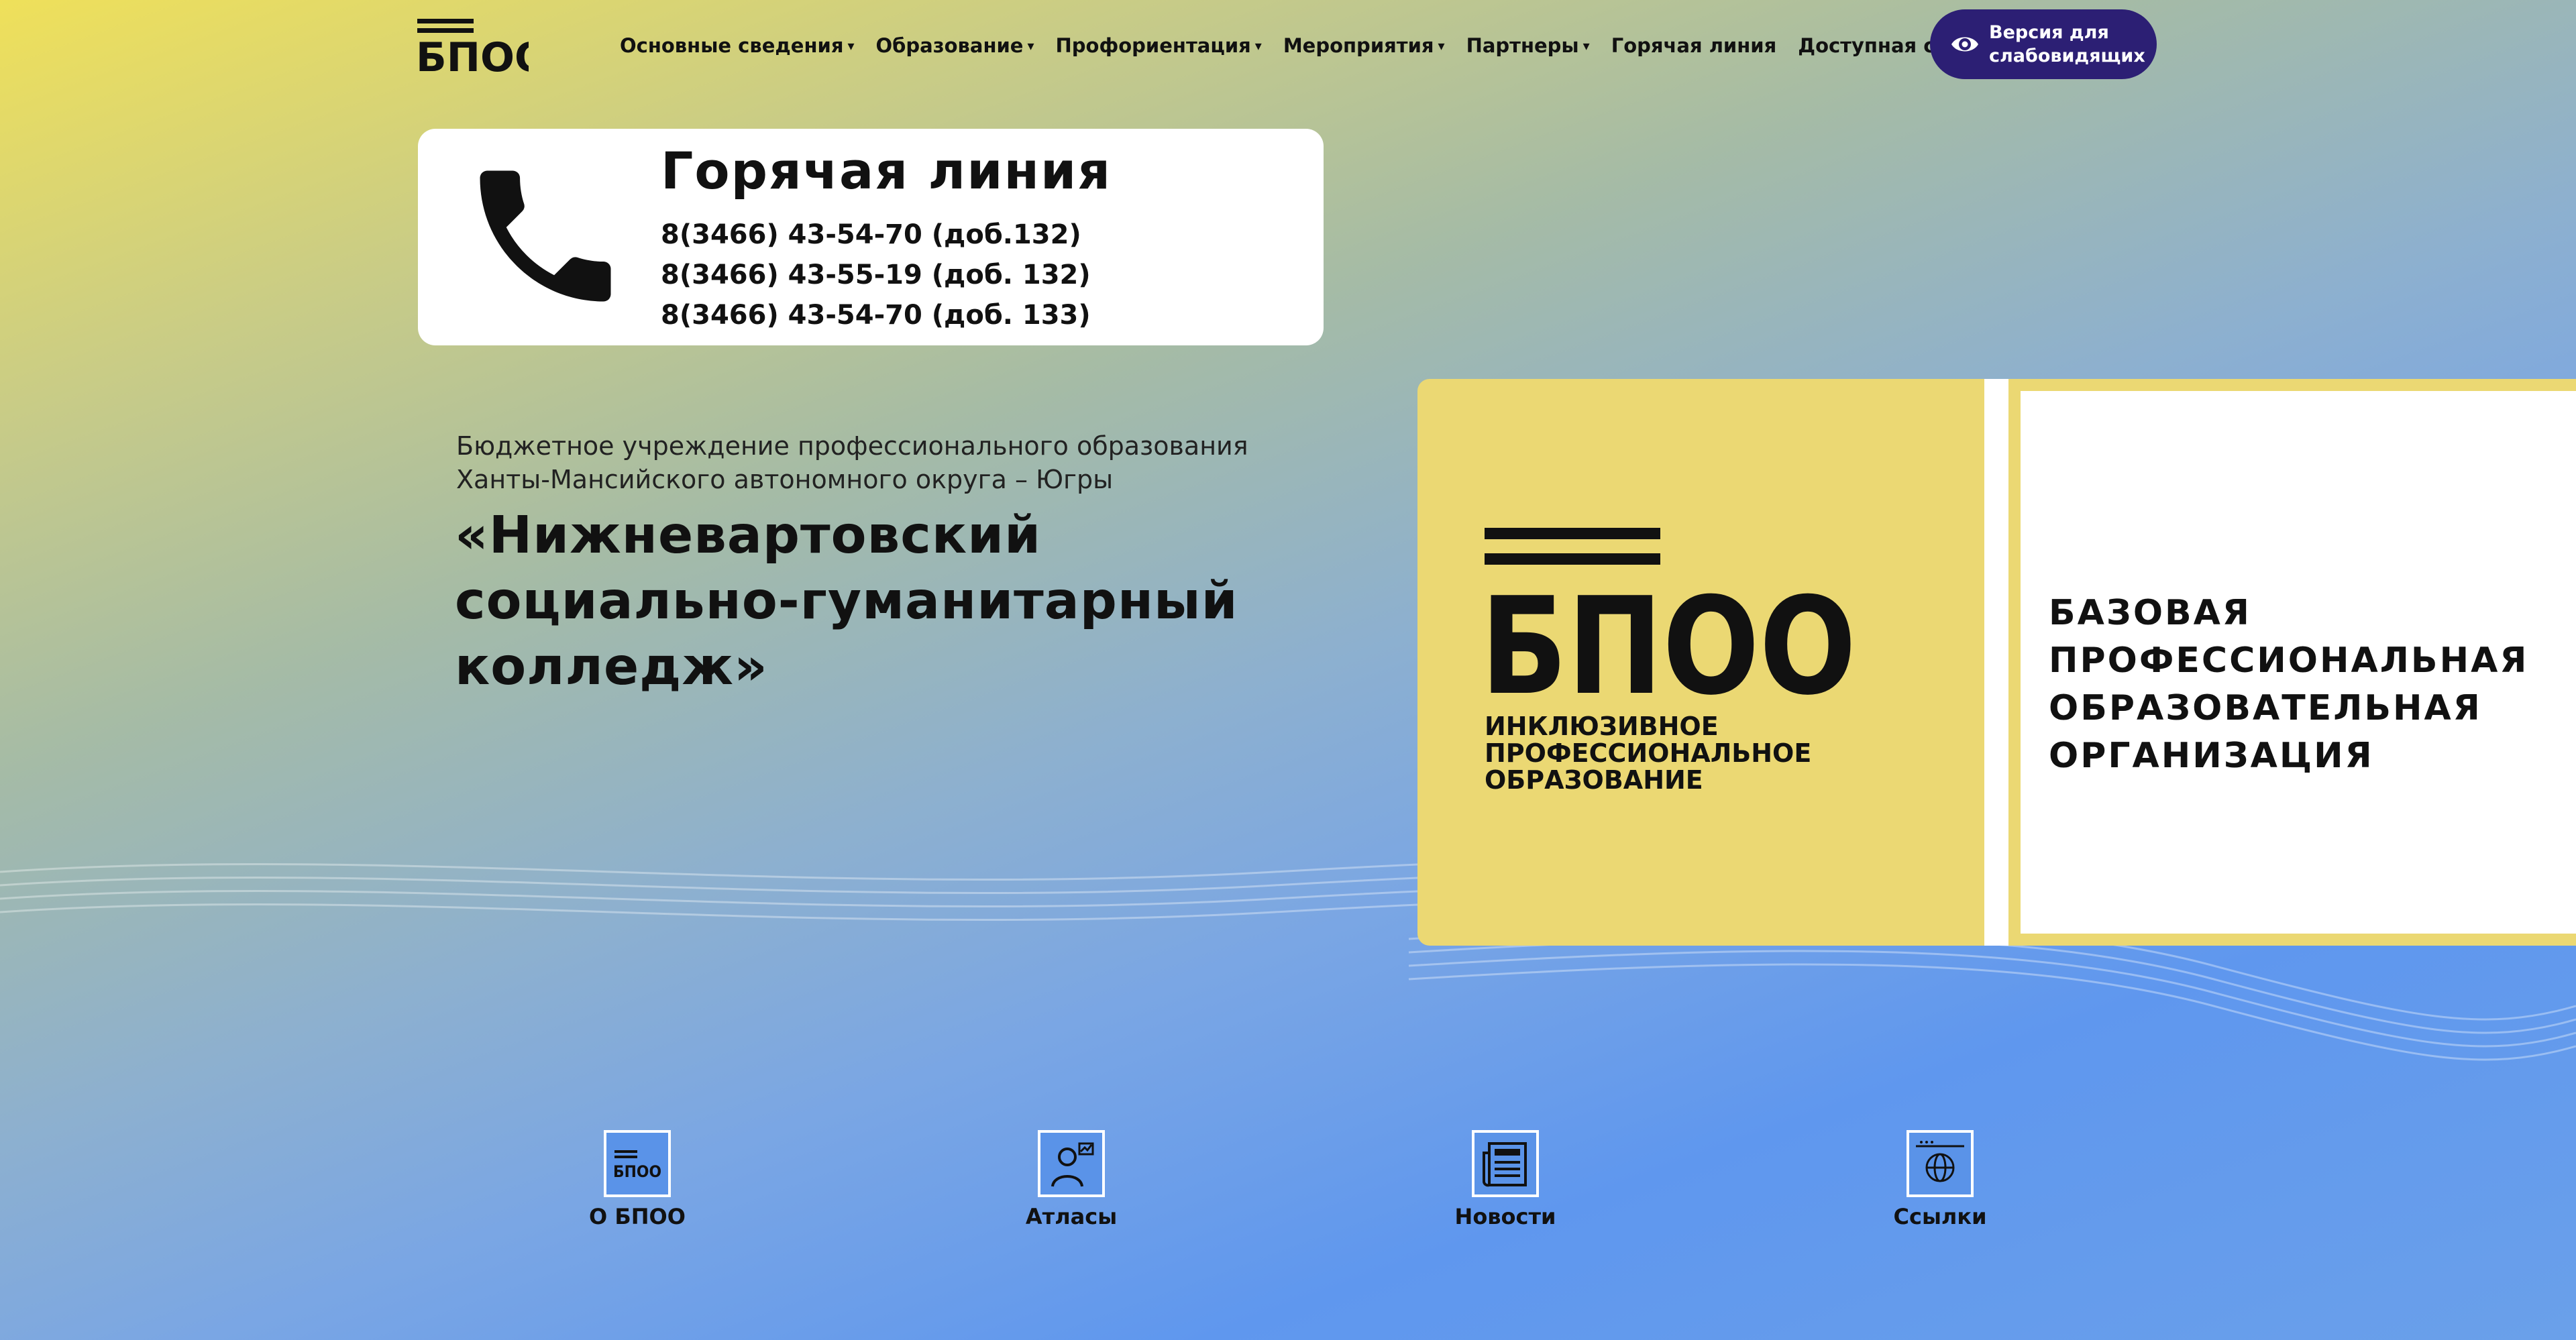 The width and height of the screenshot is (2576, 1340). Describe the element at coordinates (545, 236) in the screenshot. I see `phone-icon` at that location.